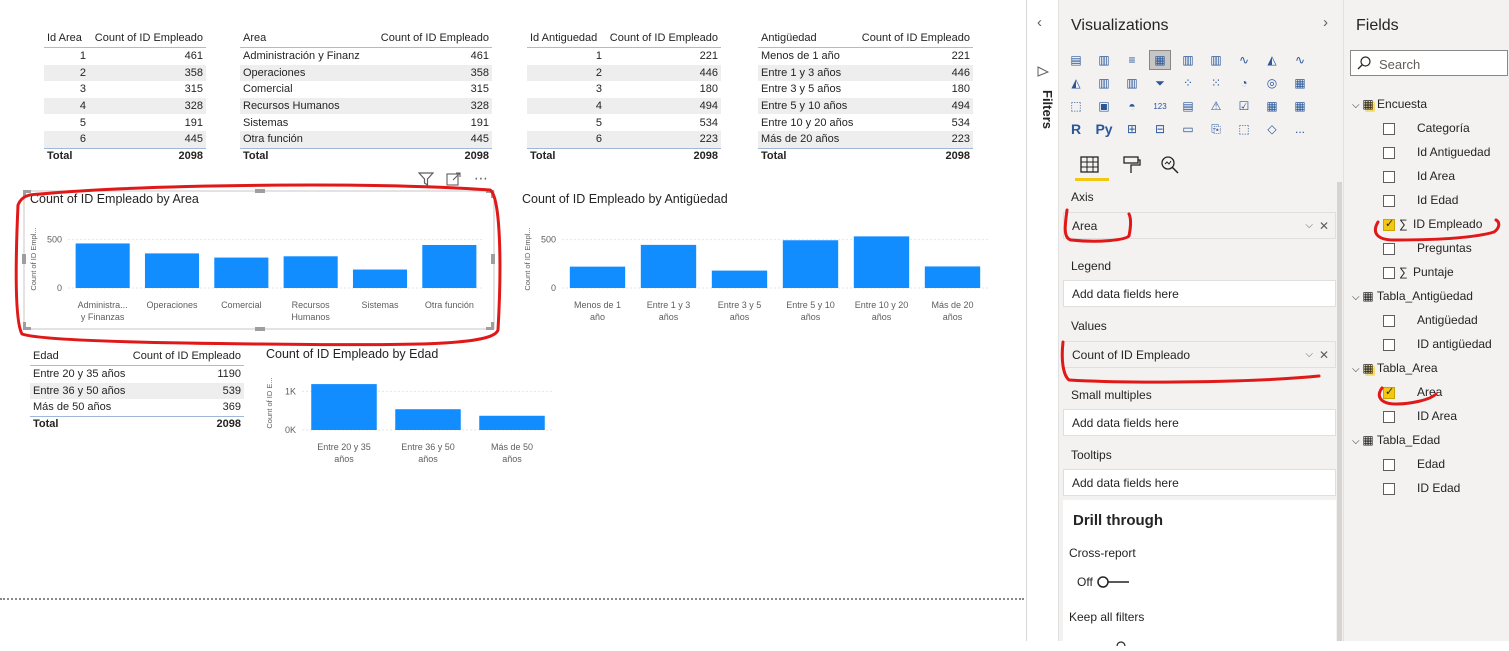 The height and width of the screenshot is (651, 1509). I want to click on table-row: 3 315, so click(125, 89).